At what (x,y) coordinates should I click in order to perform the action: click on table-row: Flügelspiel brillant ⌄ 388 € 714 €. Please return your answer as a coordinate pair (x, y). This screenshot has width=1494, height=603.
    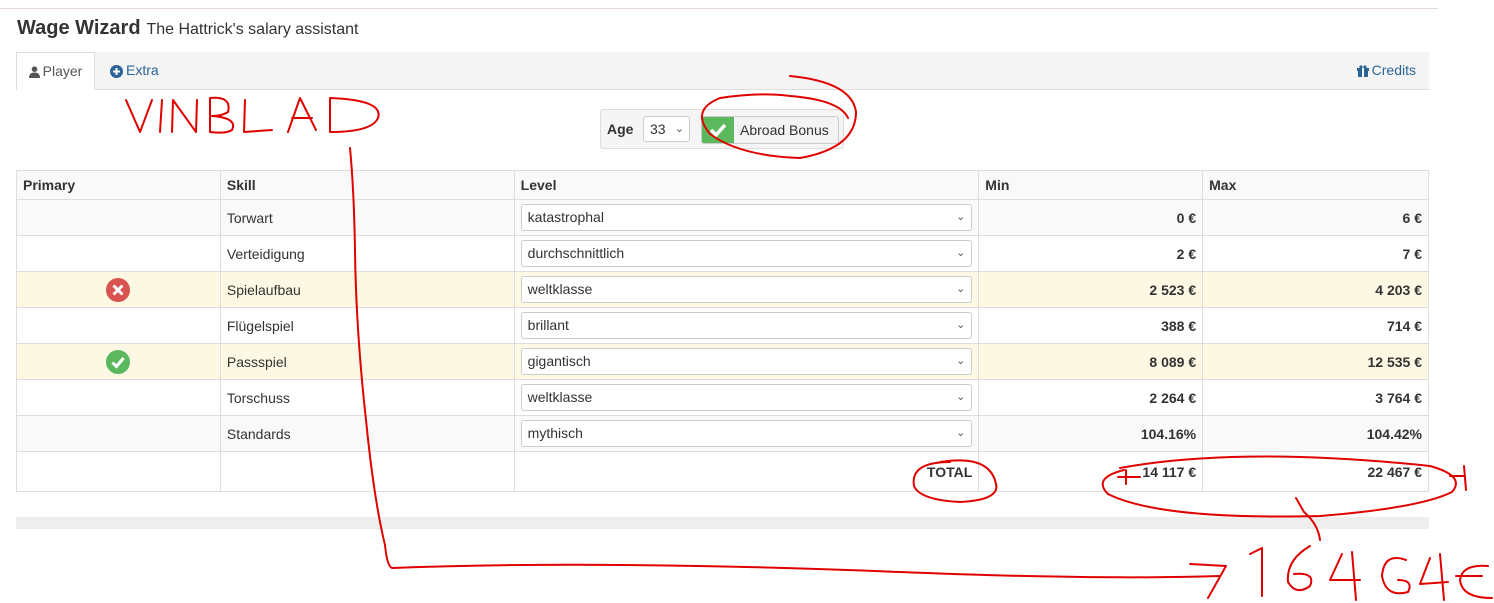
    Looking at the image, I should click on (722, 325).